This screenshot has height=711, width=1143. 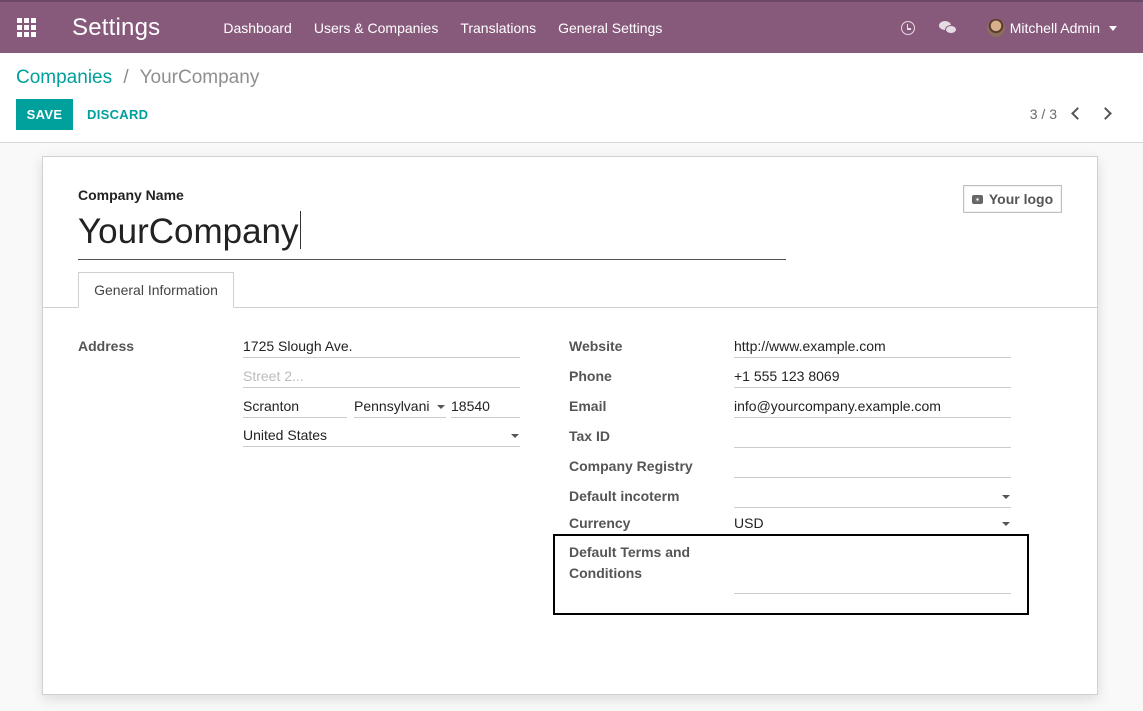 What do you see at coordinates (26, 28) in the screenshot?
I see `apps-menu-icon` at bounding box center [26, 28].